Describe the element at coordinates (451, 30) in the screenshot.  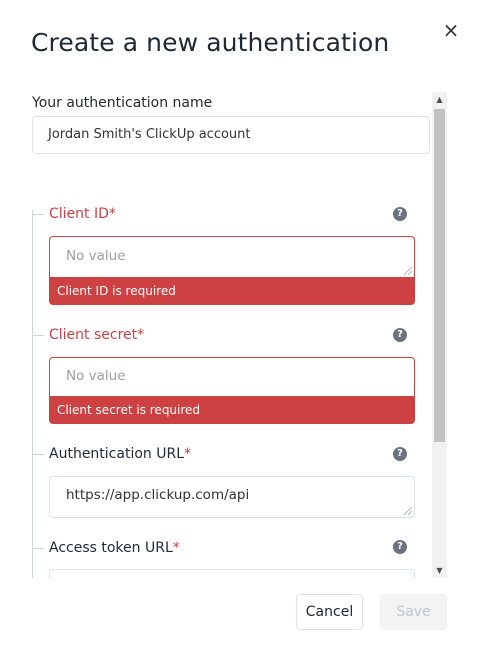
I see `close-icon: ×` at that location.